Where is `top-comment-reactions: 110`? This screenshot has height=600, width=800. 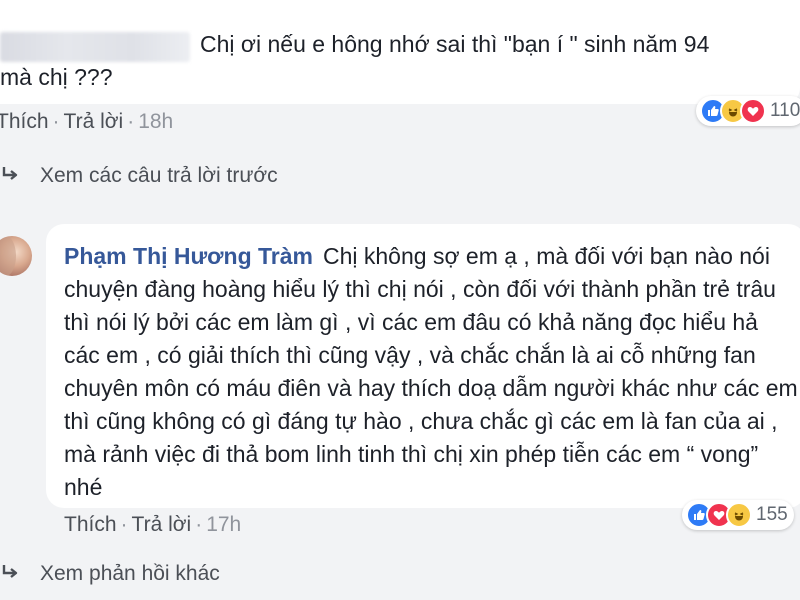 top-comment-reactions: 110 is located at coordinates (748, 111).